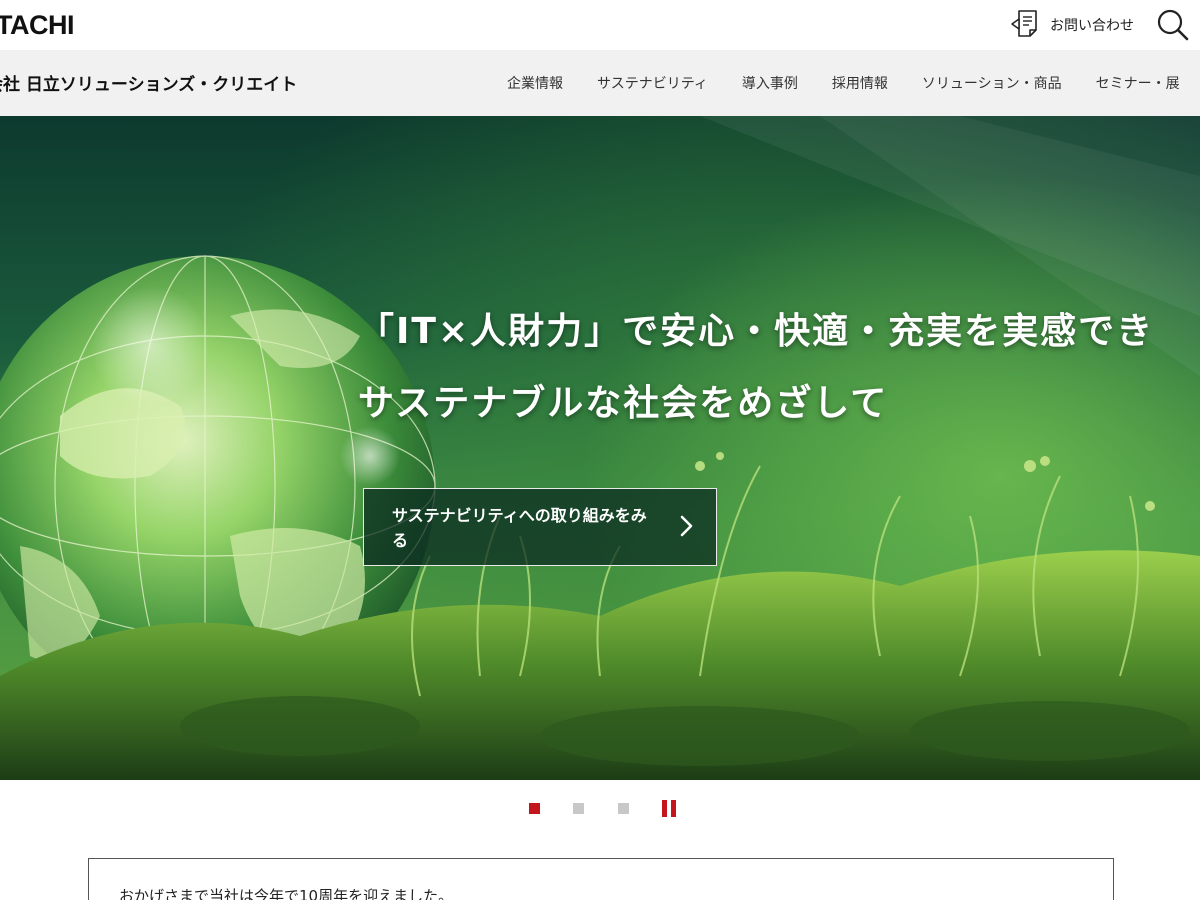 The image size is (1200, 900). What do you see at coordinates (1138, 83) in the screenshot?
I see `nav-item-seminars: セミナー・展` at bounding box center [1138, 83].